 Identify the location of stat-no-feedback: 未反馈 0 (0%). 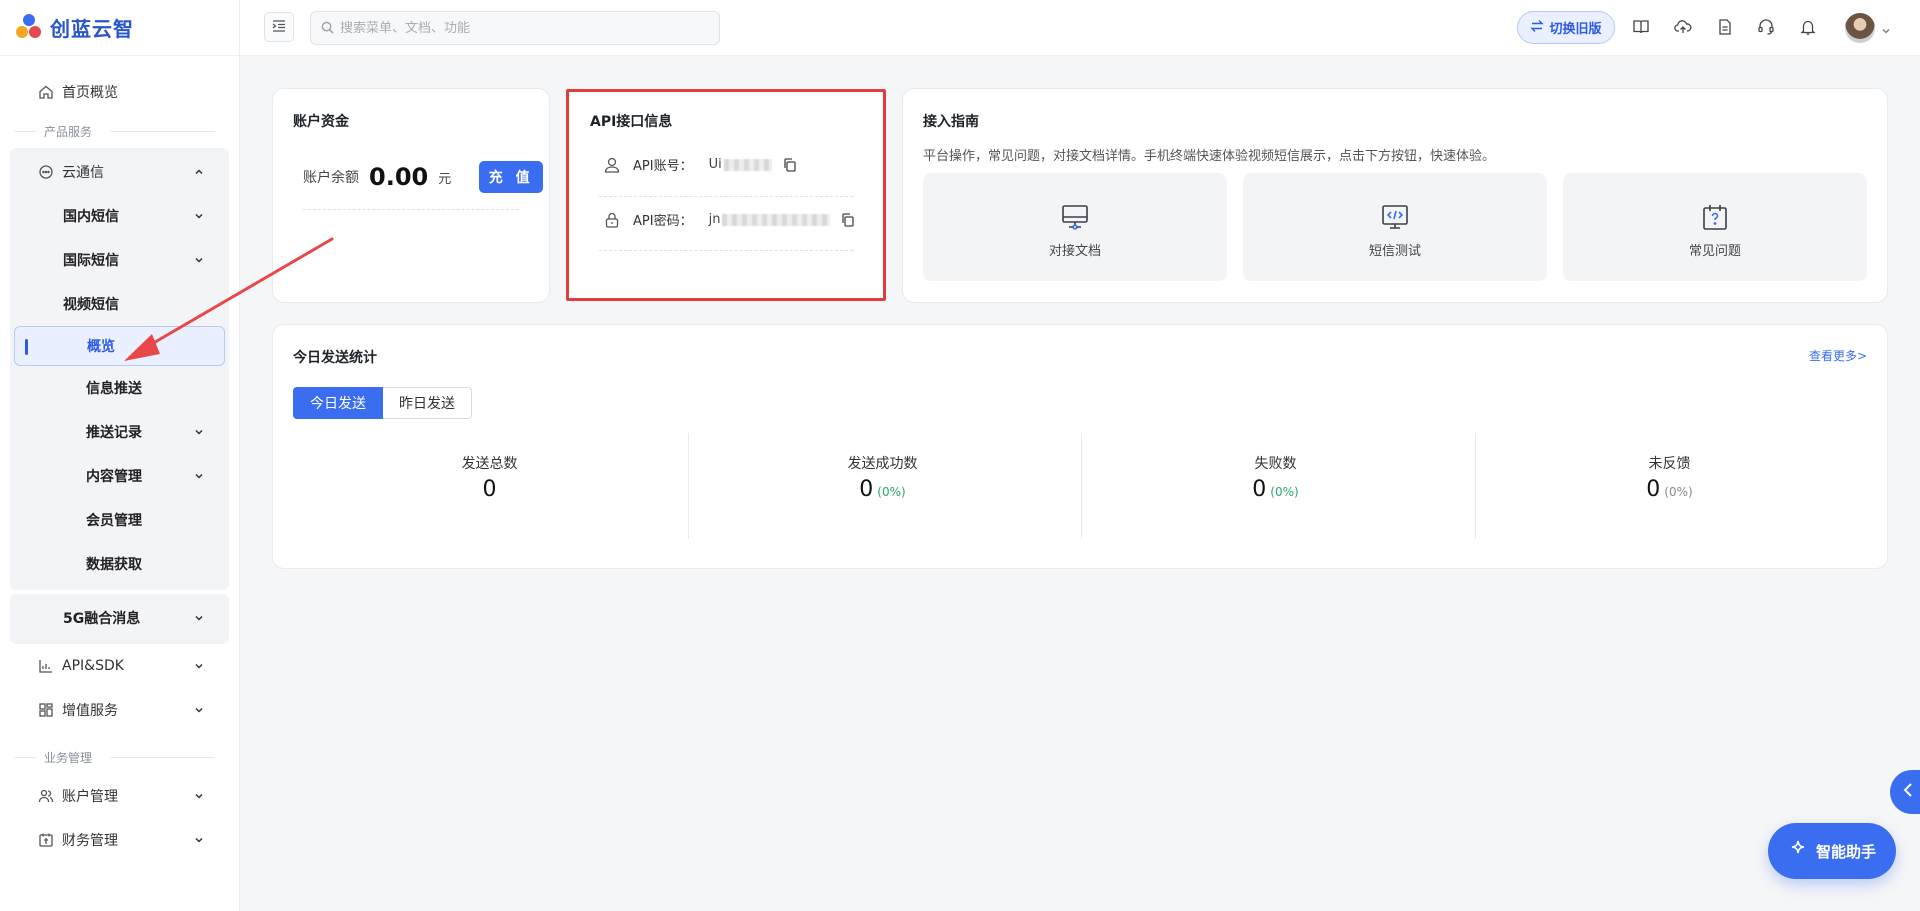
(1669, 486).